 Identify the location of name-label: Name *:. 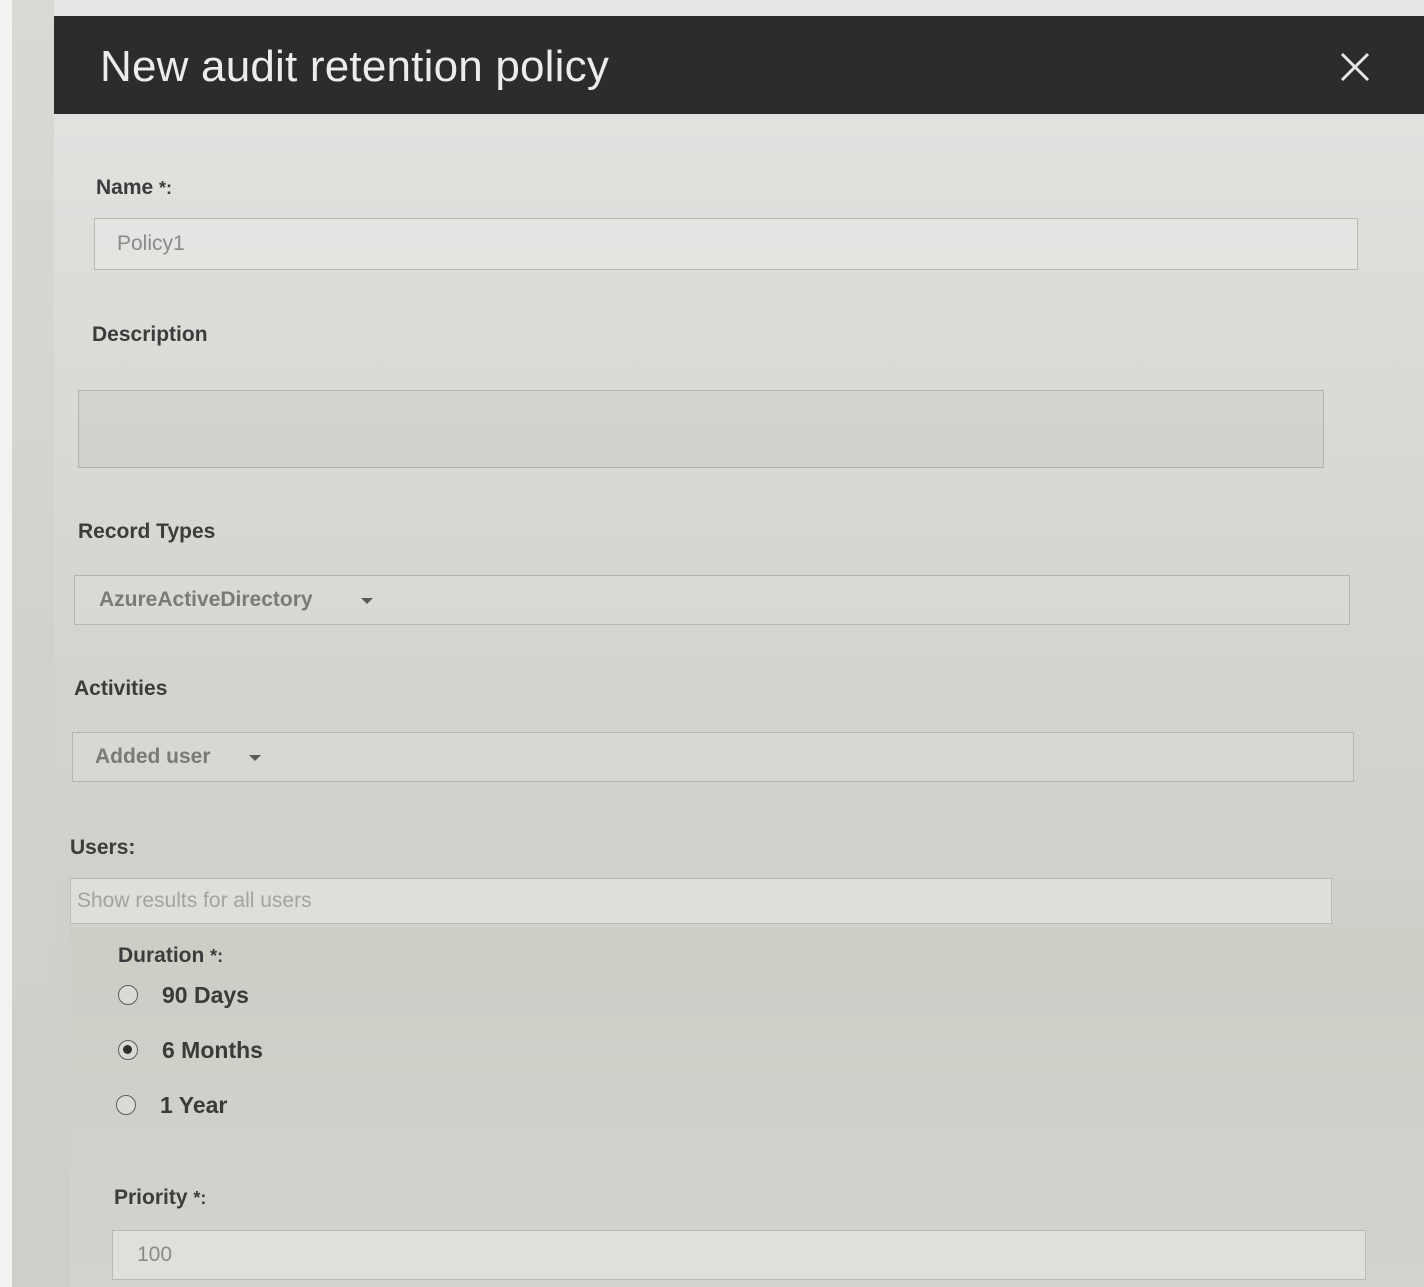
(134, 187).